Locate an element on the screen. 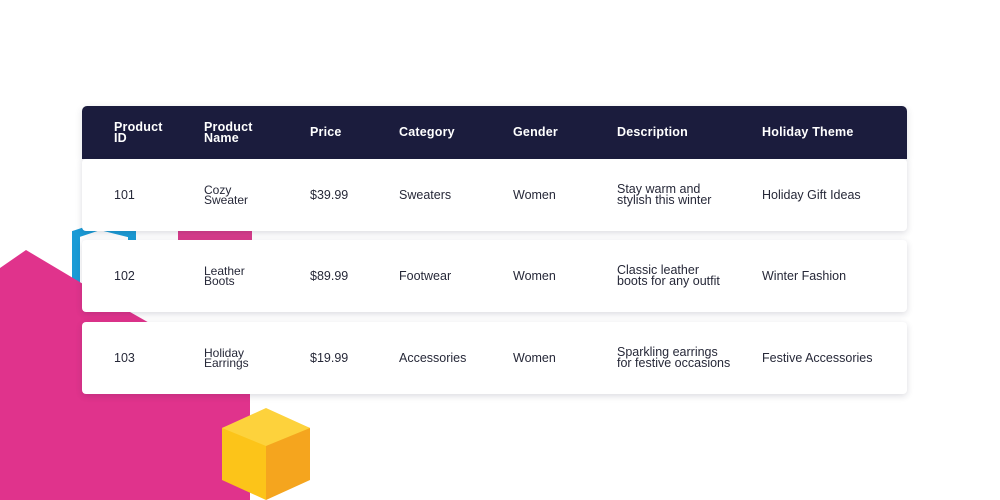  header-description: Description is located at coordinates (652, 132).